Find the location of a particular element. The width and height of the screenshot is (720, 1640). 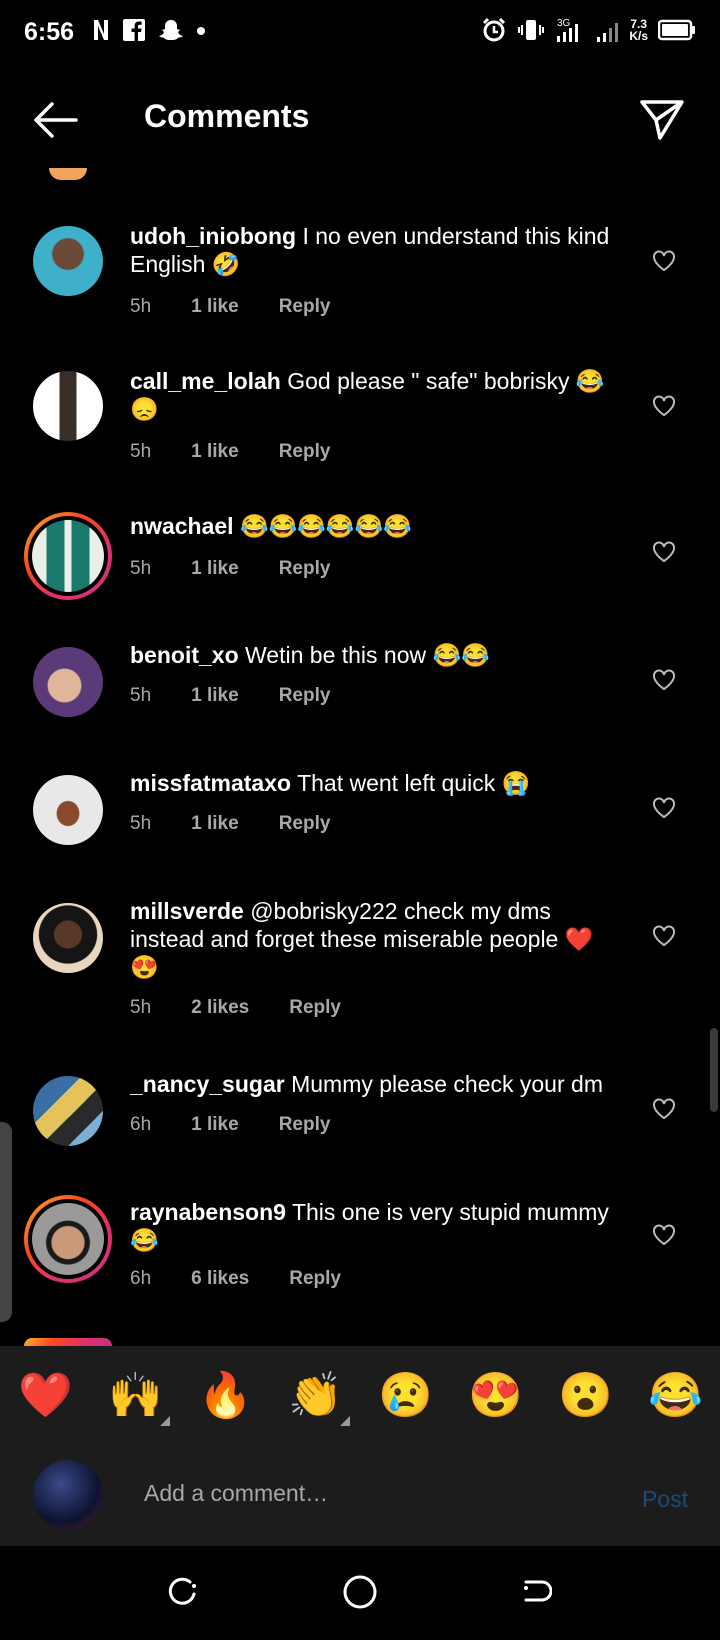

edge-panel-handle is located at coordinates (6, 1222).